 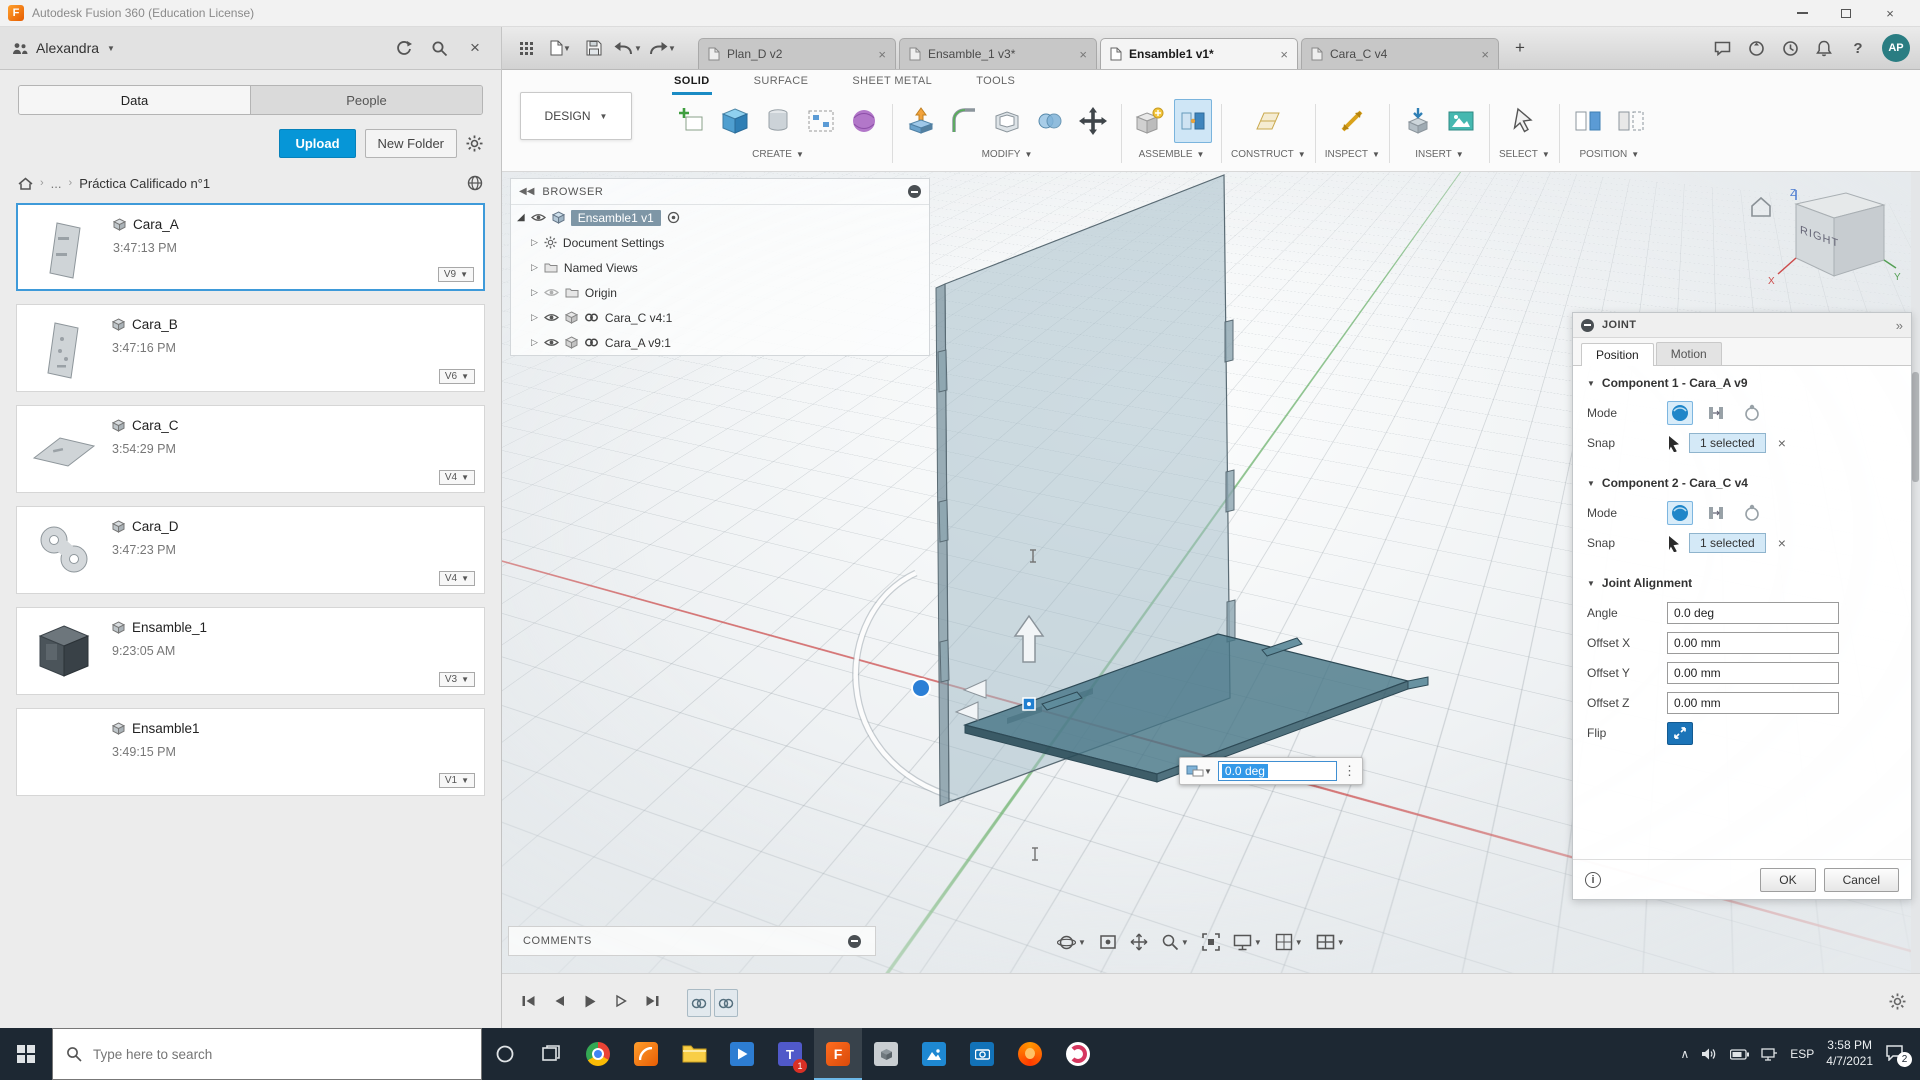 What do you see at coordinates (1740, 1054) in the screenshot?
I see `battery-icon` at bounding box center [1740, 1054].